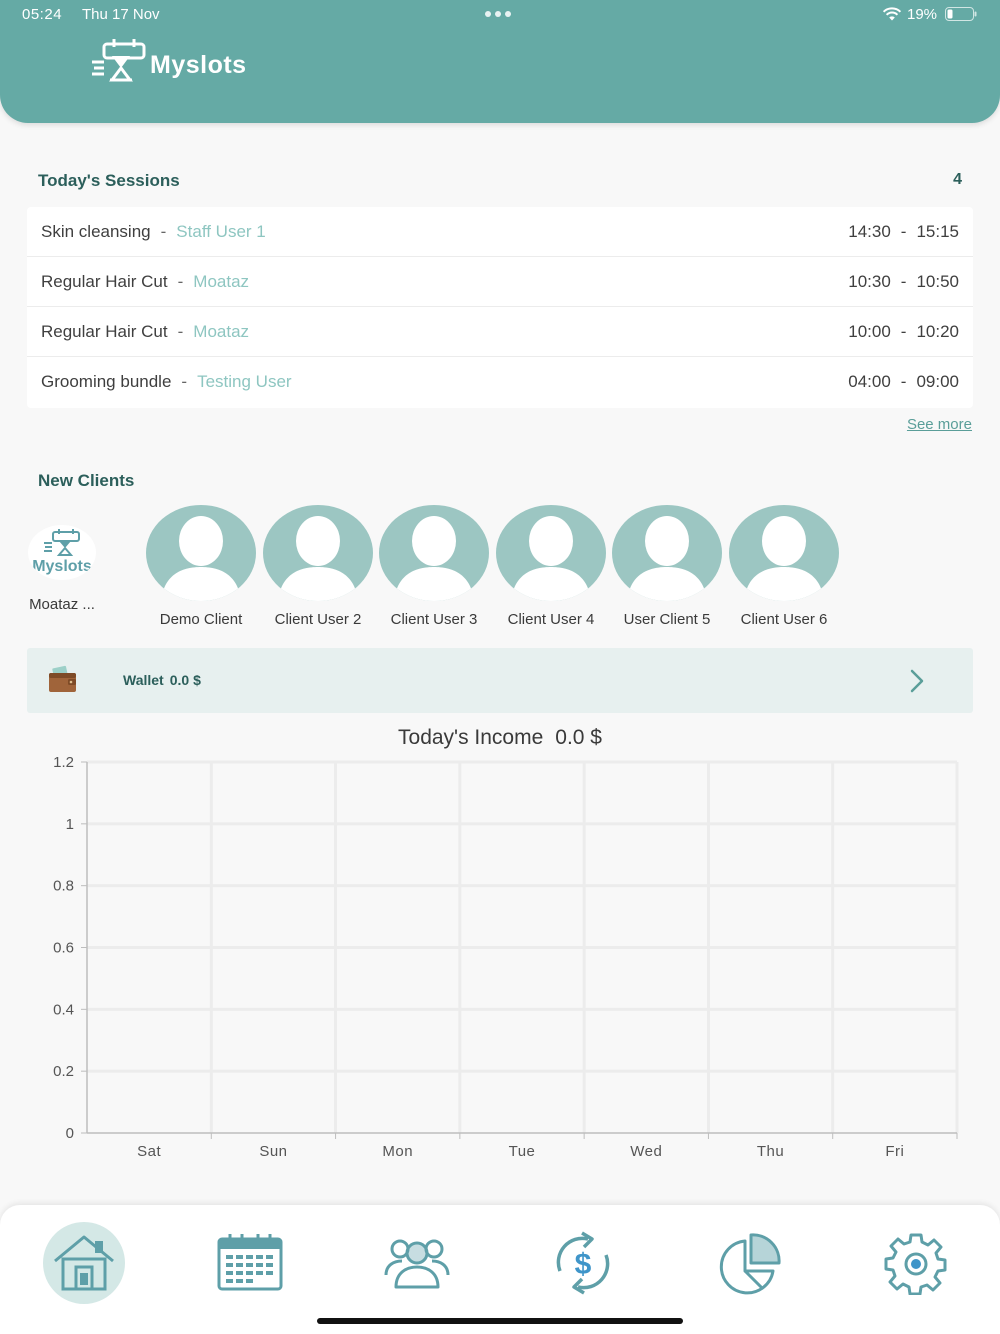 Image resolution: width=1000 pixels, height=1334 pixels. Describe the element at coordinates (931, 424) in the screenshot. I see `see-more-link: See more` at that location.